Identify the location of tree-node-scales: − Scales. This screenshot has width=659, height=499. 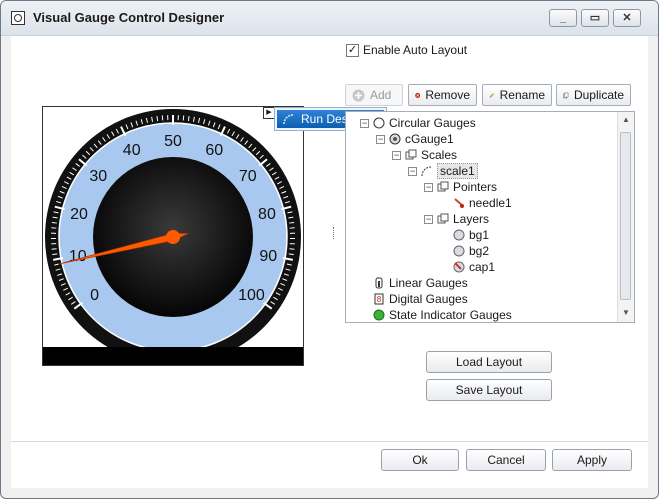
(424, 155).